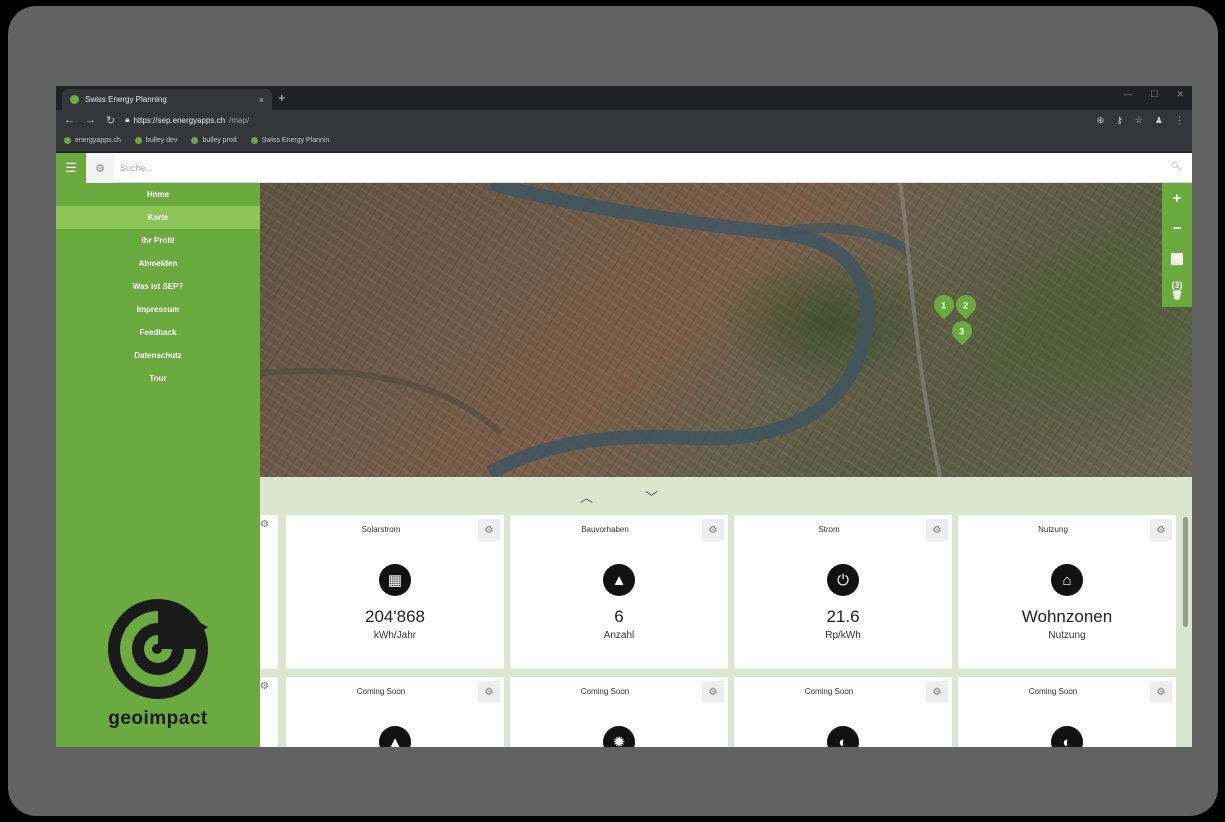 This screenshot has height=822, width=1225. I want to click on widget-card-coming-soon: Coming Soon ⚙ ✹, so click(619, 712).